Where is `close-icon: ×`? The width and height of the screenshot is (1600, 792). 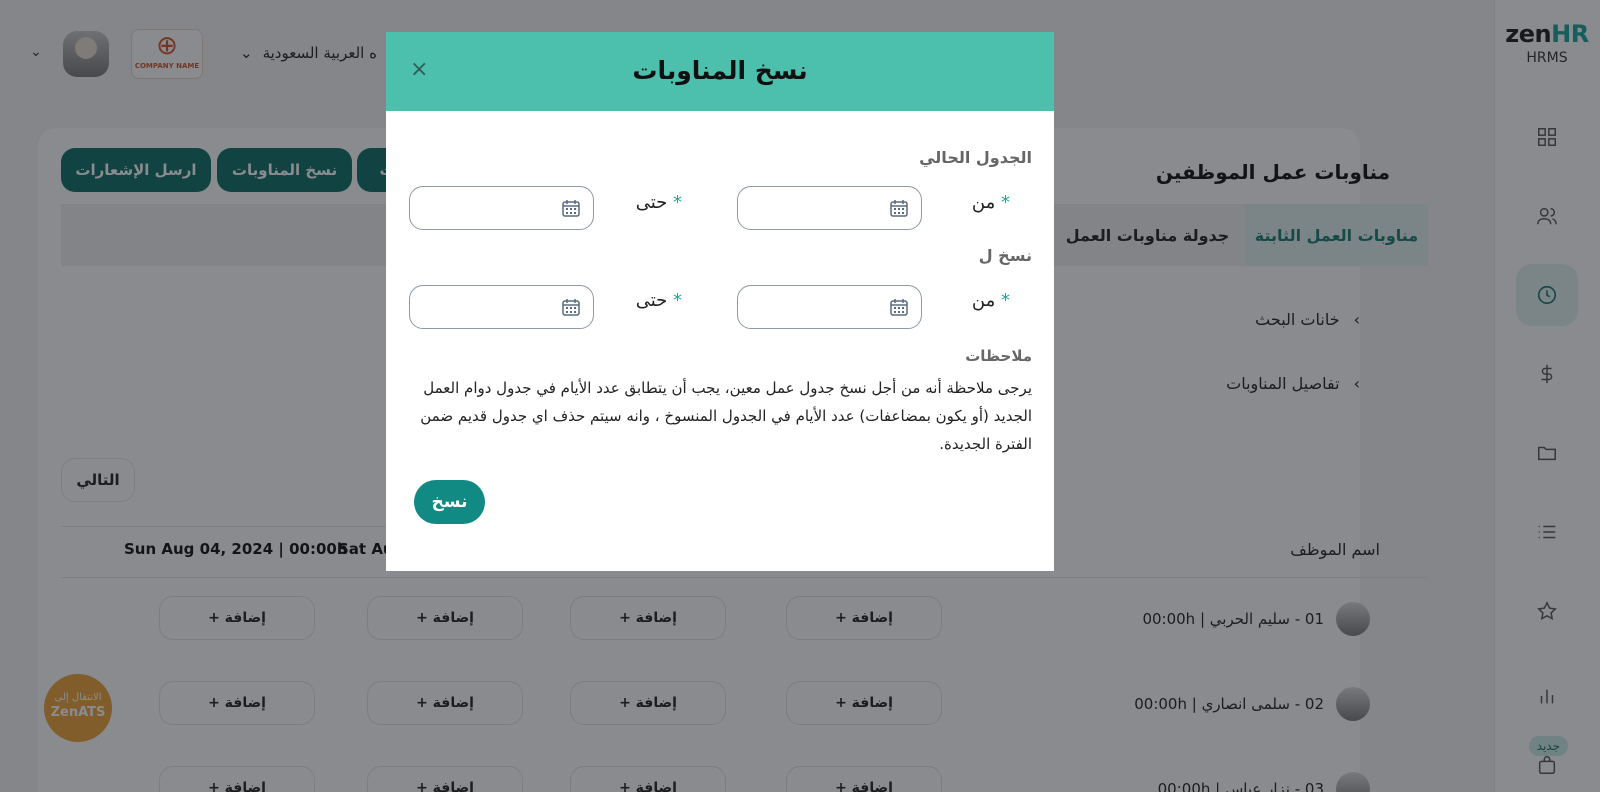 close-icon: × is located at coordinates (419, 69).